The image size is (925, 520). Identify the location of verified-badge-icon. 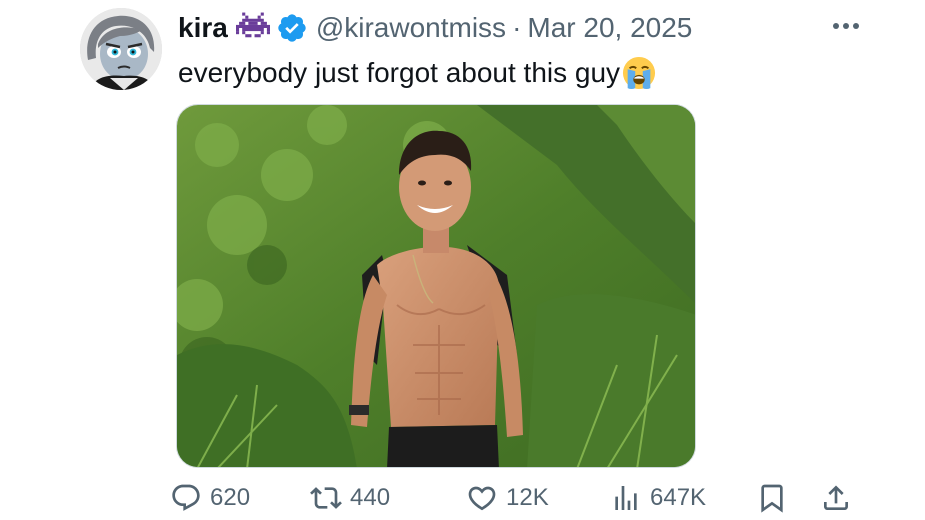
(292, 28).